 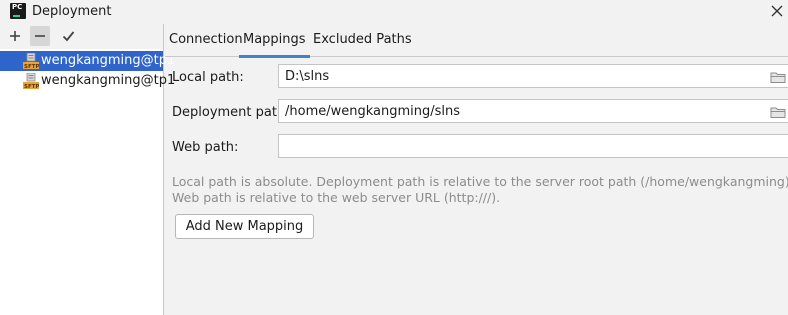 What do you see at coordinates (72, 11) in the screenshot?
I see `window-title: Deployment` at bounding box center [72, 11].